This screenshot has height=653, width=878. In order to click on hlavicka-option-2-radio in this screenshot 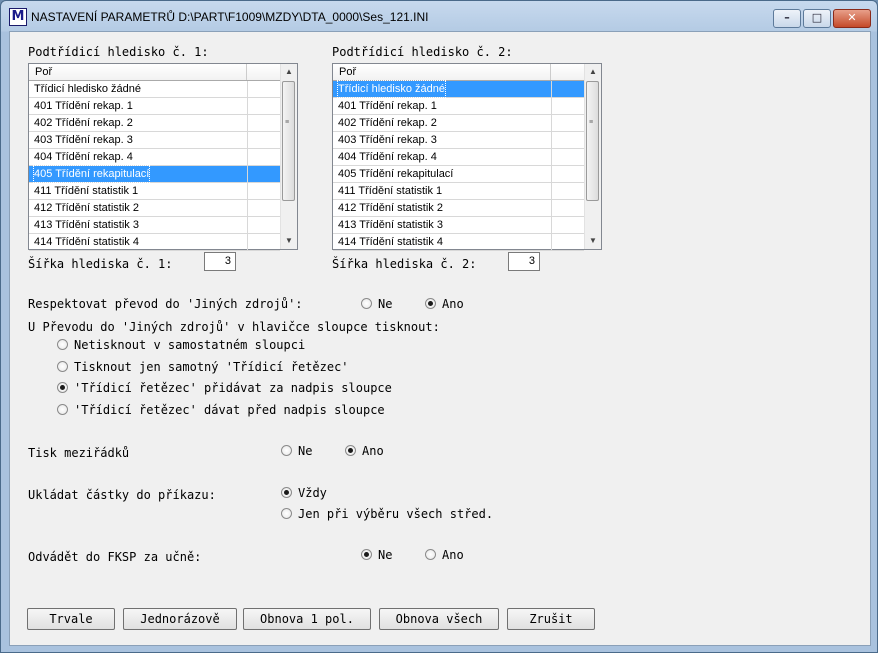, I will do `click(62, 387)`.